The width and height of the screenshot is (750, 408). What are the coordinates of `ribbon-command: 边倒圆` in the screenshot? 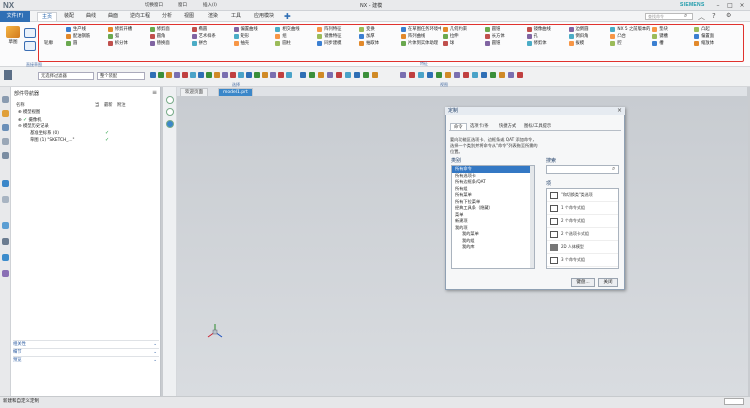 It's located at (588, 29).